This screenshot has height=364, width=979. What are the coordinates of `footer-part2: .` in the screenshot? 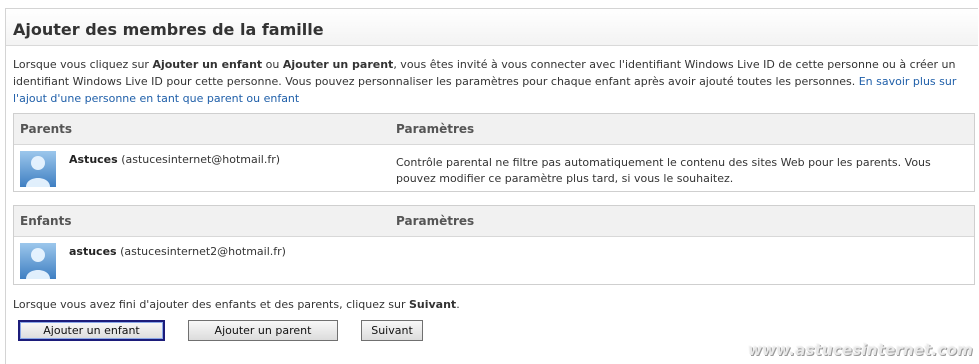 It's located at (458, 304).